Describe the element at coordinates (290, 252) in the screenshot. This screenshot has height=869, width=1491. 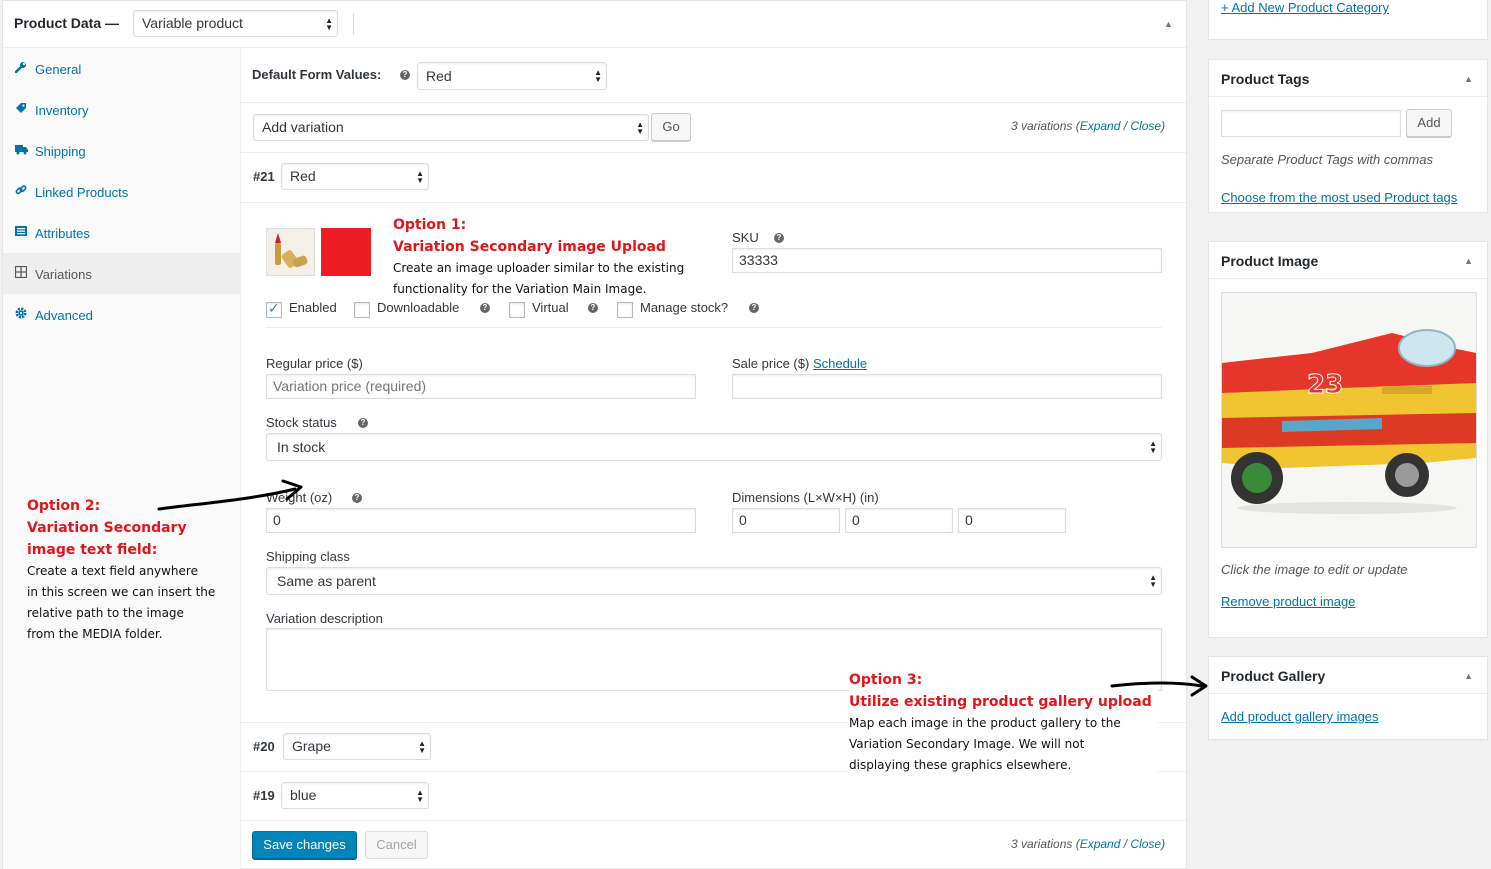
I see `variation-image-thumbnail` at that location.